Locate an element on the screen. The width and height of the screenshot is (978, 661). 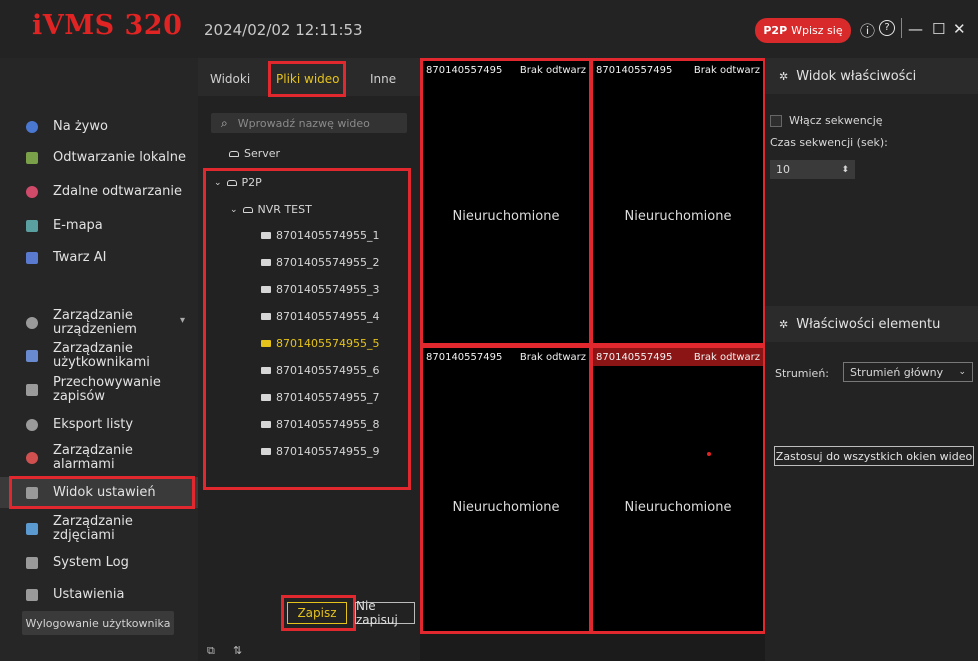
remote-playback-icon is located at coordinates (32, 192).